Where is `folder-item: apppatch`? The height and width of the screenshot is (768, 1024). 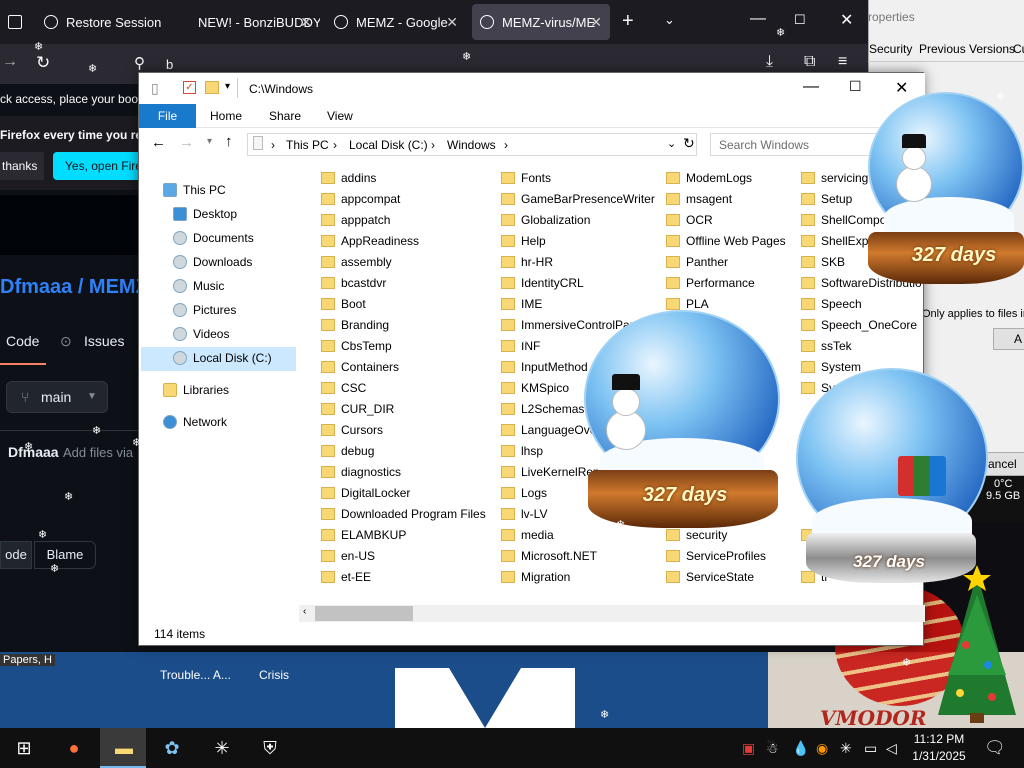
folder-item: apppatch is located at coordinates (355, 220).